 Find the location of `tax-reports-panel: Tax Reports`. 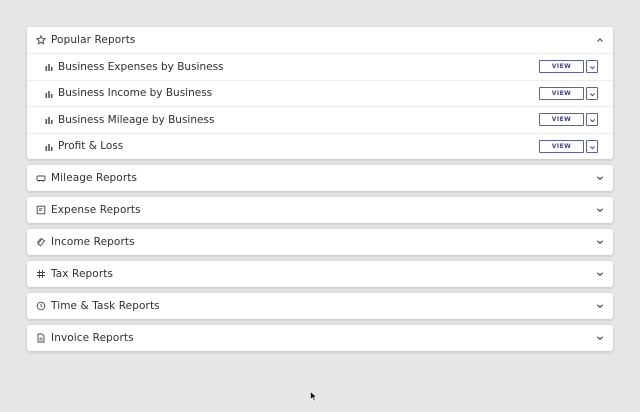

tax-reports-panel: Tax Reports is located at coordinates (320, 274).